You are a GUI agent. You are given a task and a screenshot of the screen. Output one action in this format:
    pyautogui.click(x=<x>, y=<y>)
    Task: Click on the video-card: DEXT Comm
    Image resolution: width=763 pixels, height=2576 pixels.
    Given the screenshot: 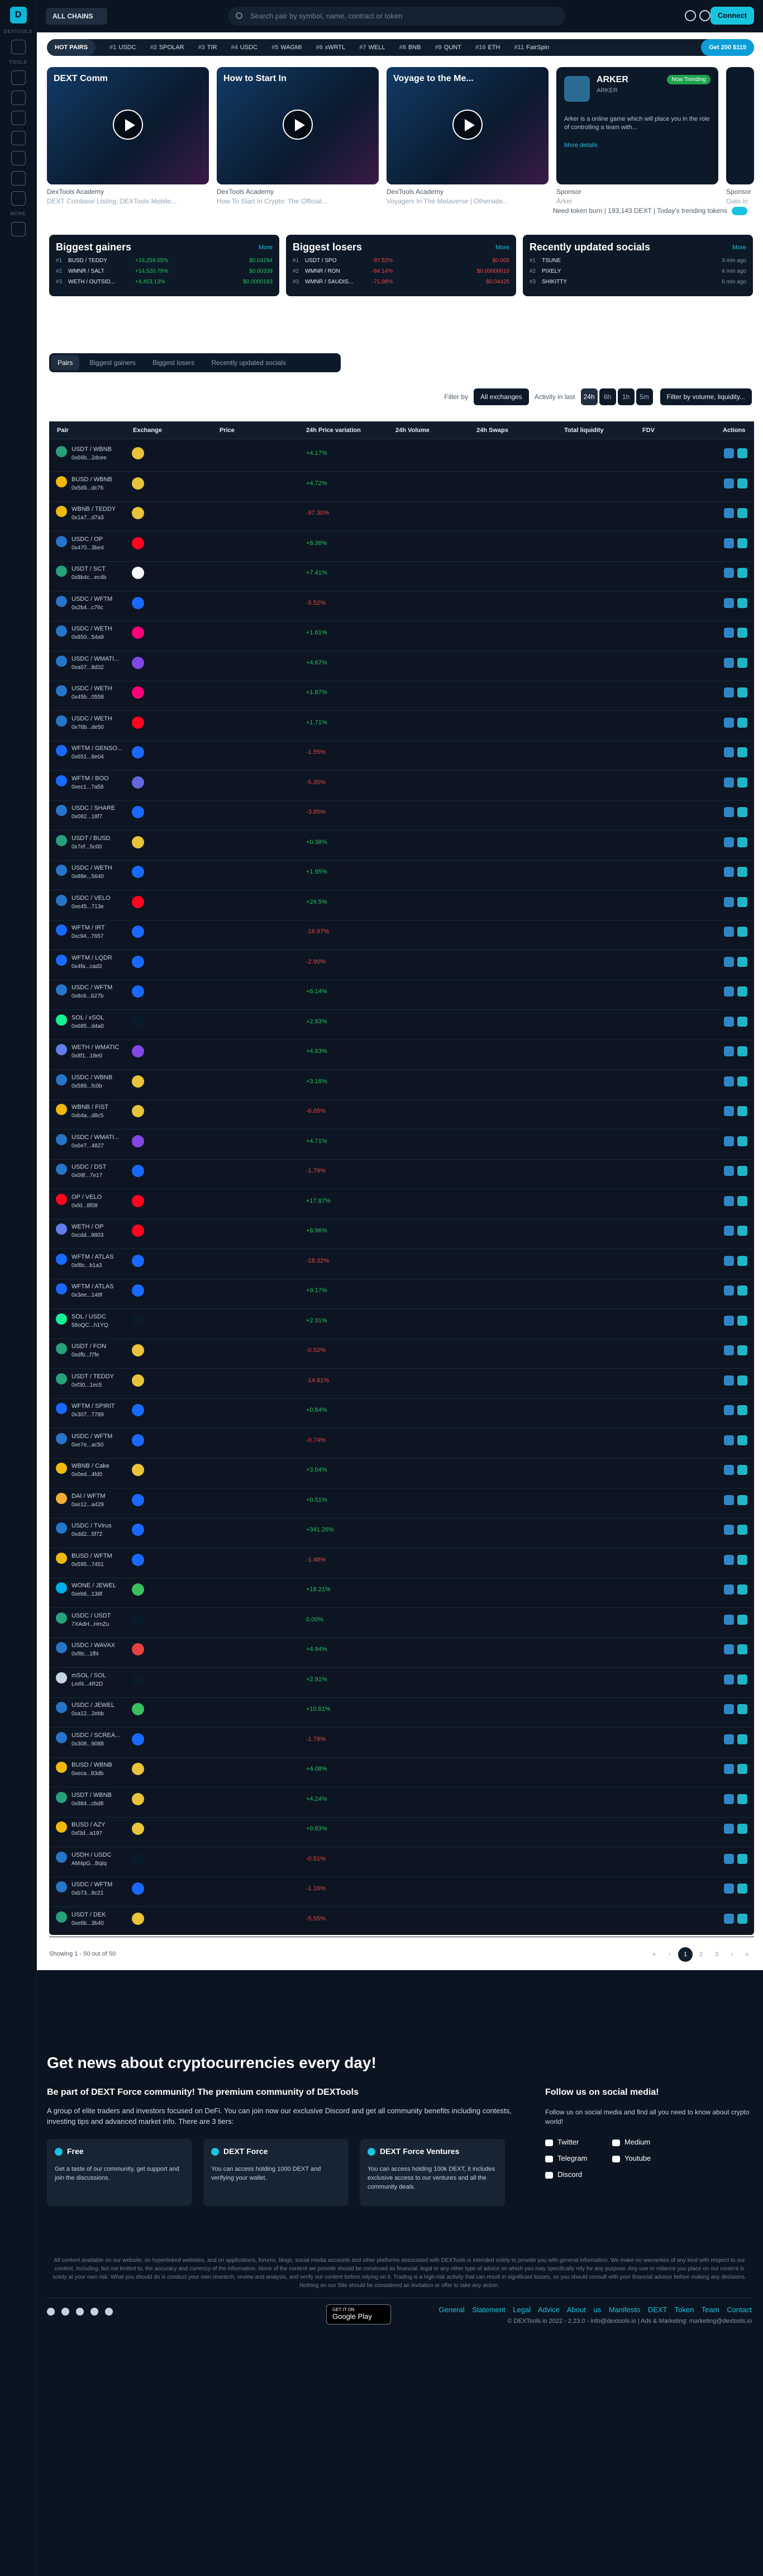 What is the action you would take?
    pyautogui.click(x=128, y=125)
    